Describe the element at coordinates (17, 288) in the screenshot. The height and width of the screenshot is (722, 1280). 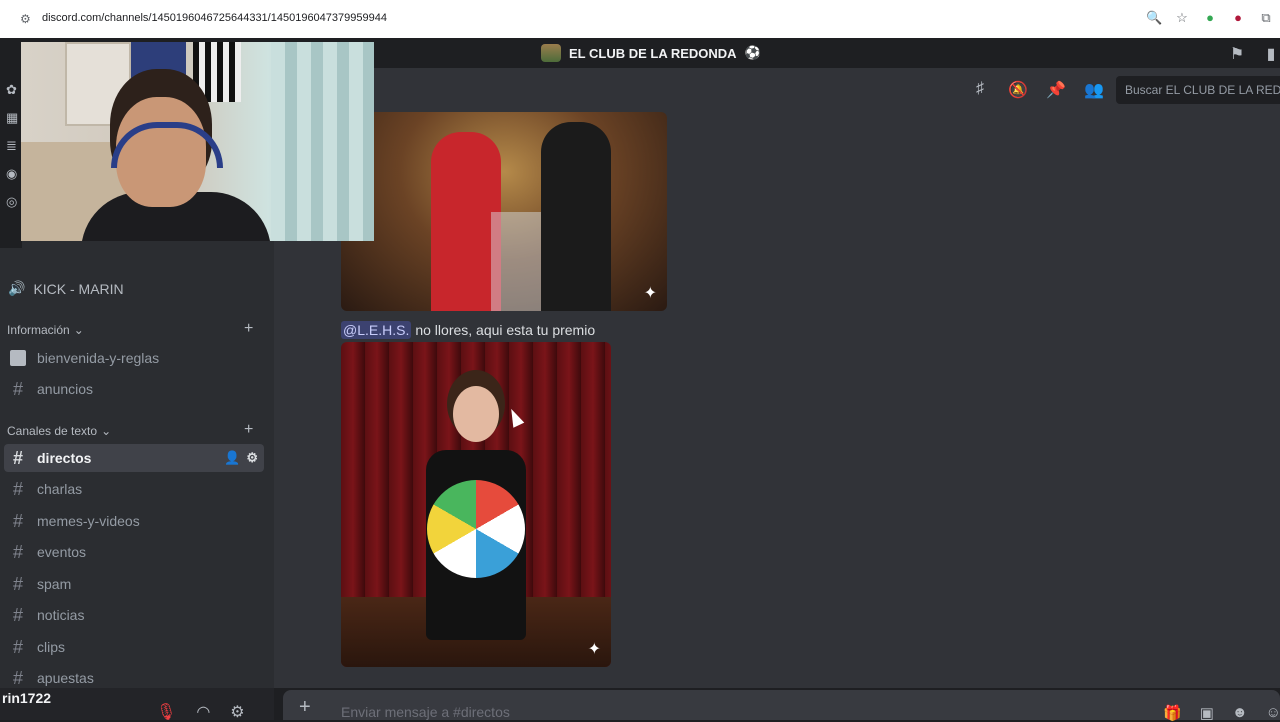
I see `speaker-icon: 🔊` at that location.